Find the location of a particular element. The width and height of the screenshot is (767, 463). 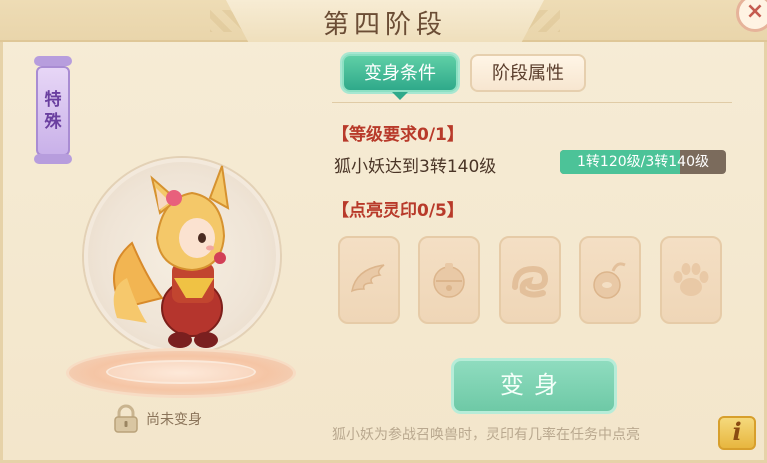

pendant-icon is located at coordinates (609, 280).